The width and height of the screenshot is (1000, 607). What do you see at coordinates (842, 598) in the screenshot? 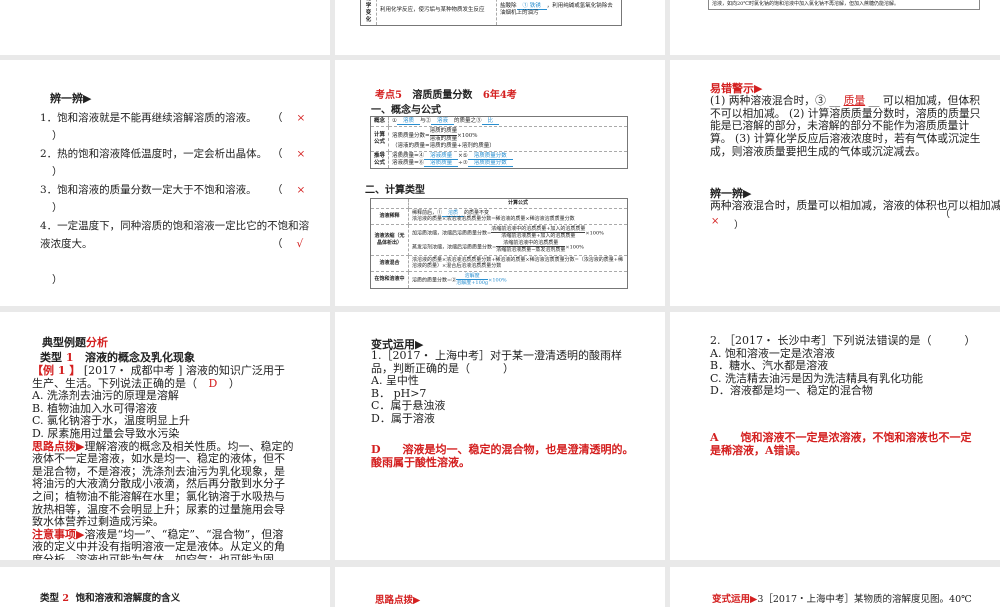
I see `question-line: 变式运用▶3［2017・上海中考］某物质的溶解度见图。40℃` at bounding box center [842, 598].